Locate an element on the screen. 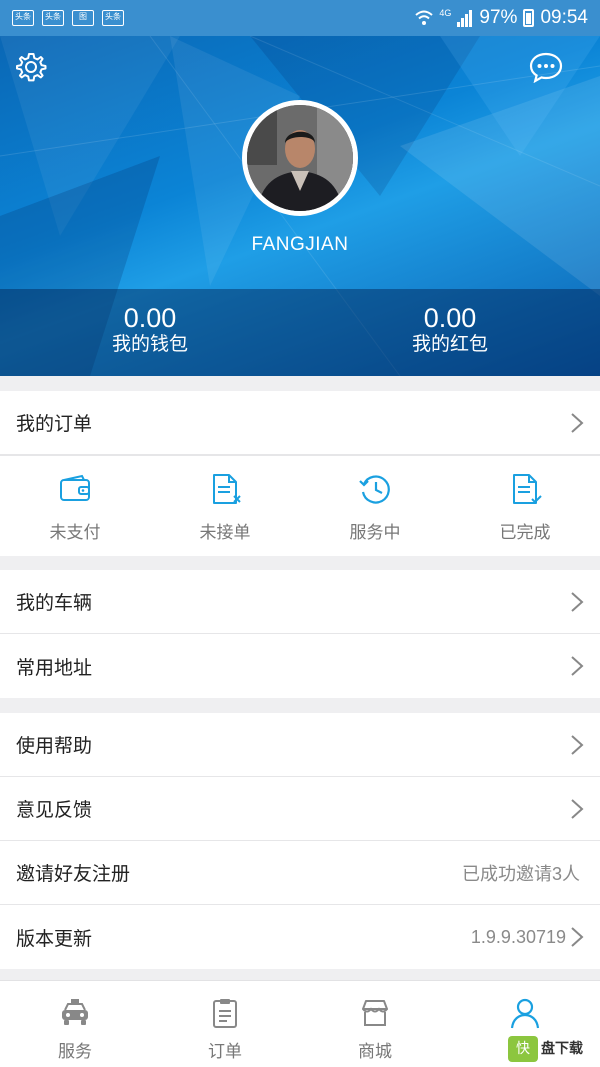 The height and width of the screenshot is (1067, 600). network-type: 4G is located at coordinates (445, 13).